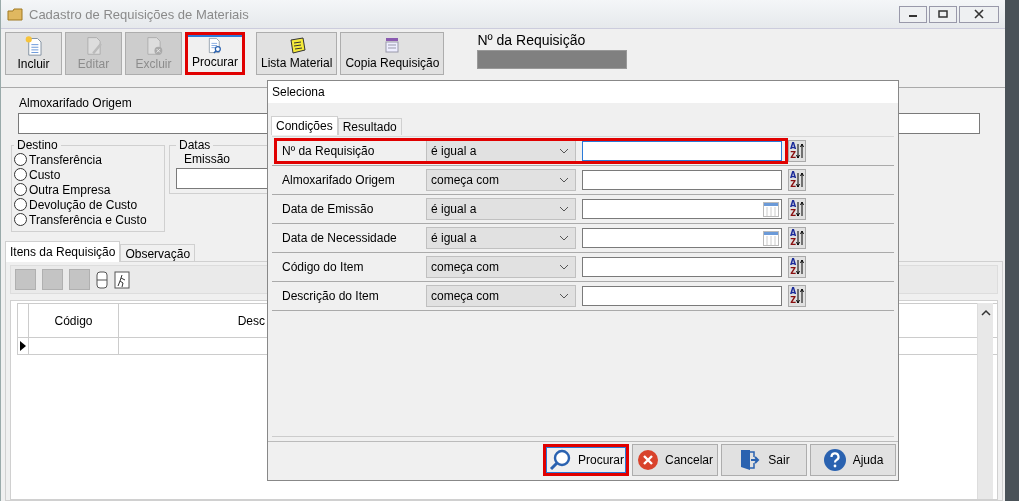 The height and width of the screenshot is (501, 1019). I want to click on field-label: Nº da Requisição, so click(532, 40).